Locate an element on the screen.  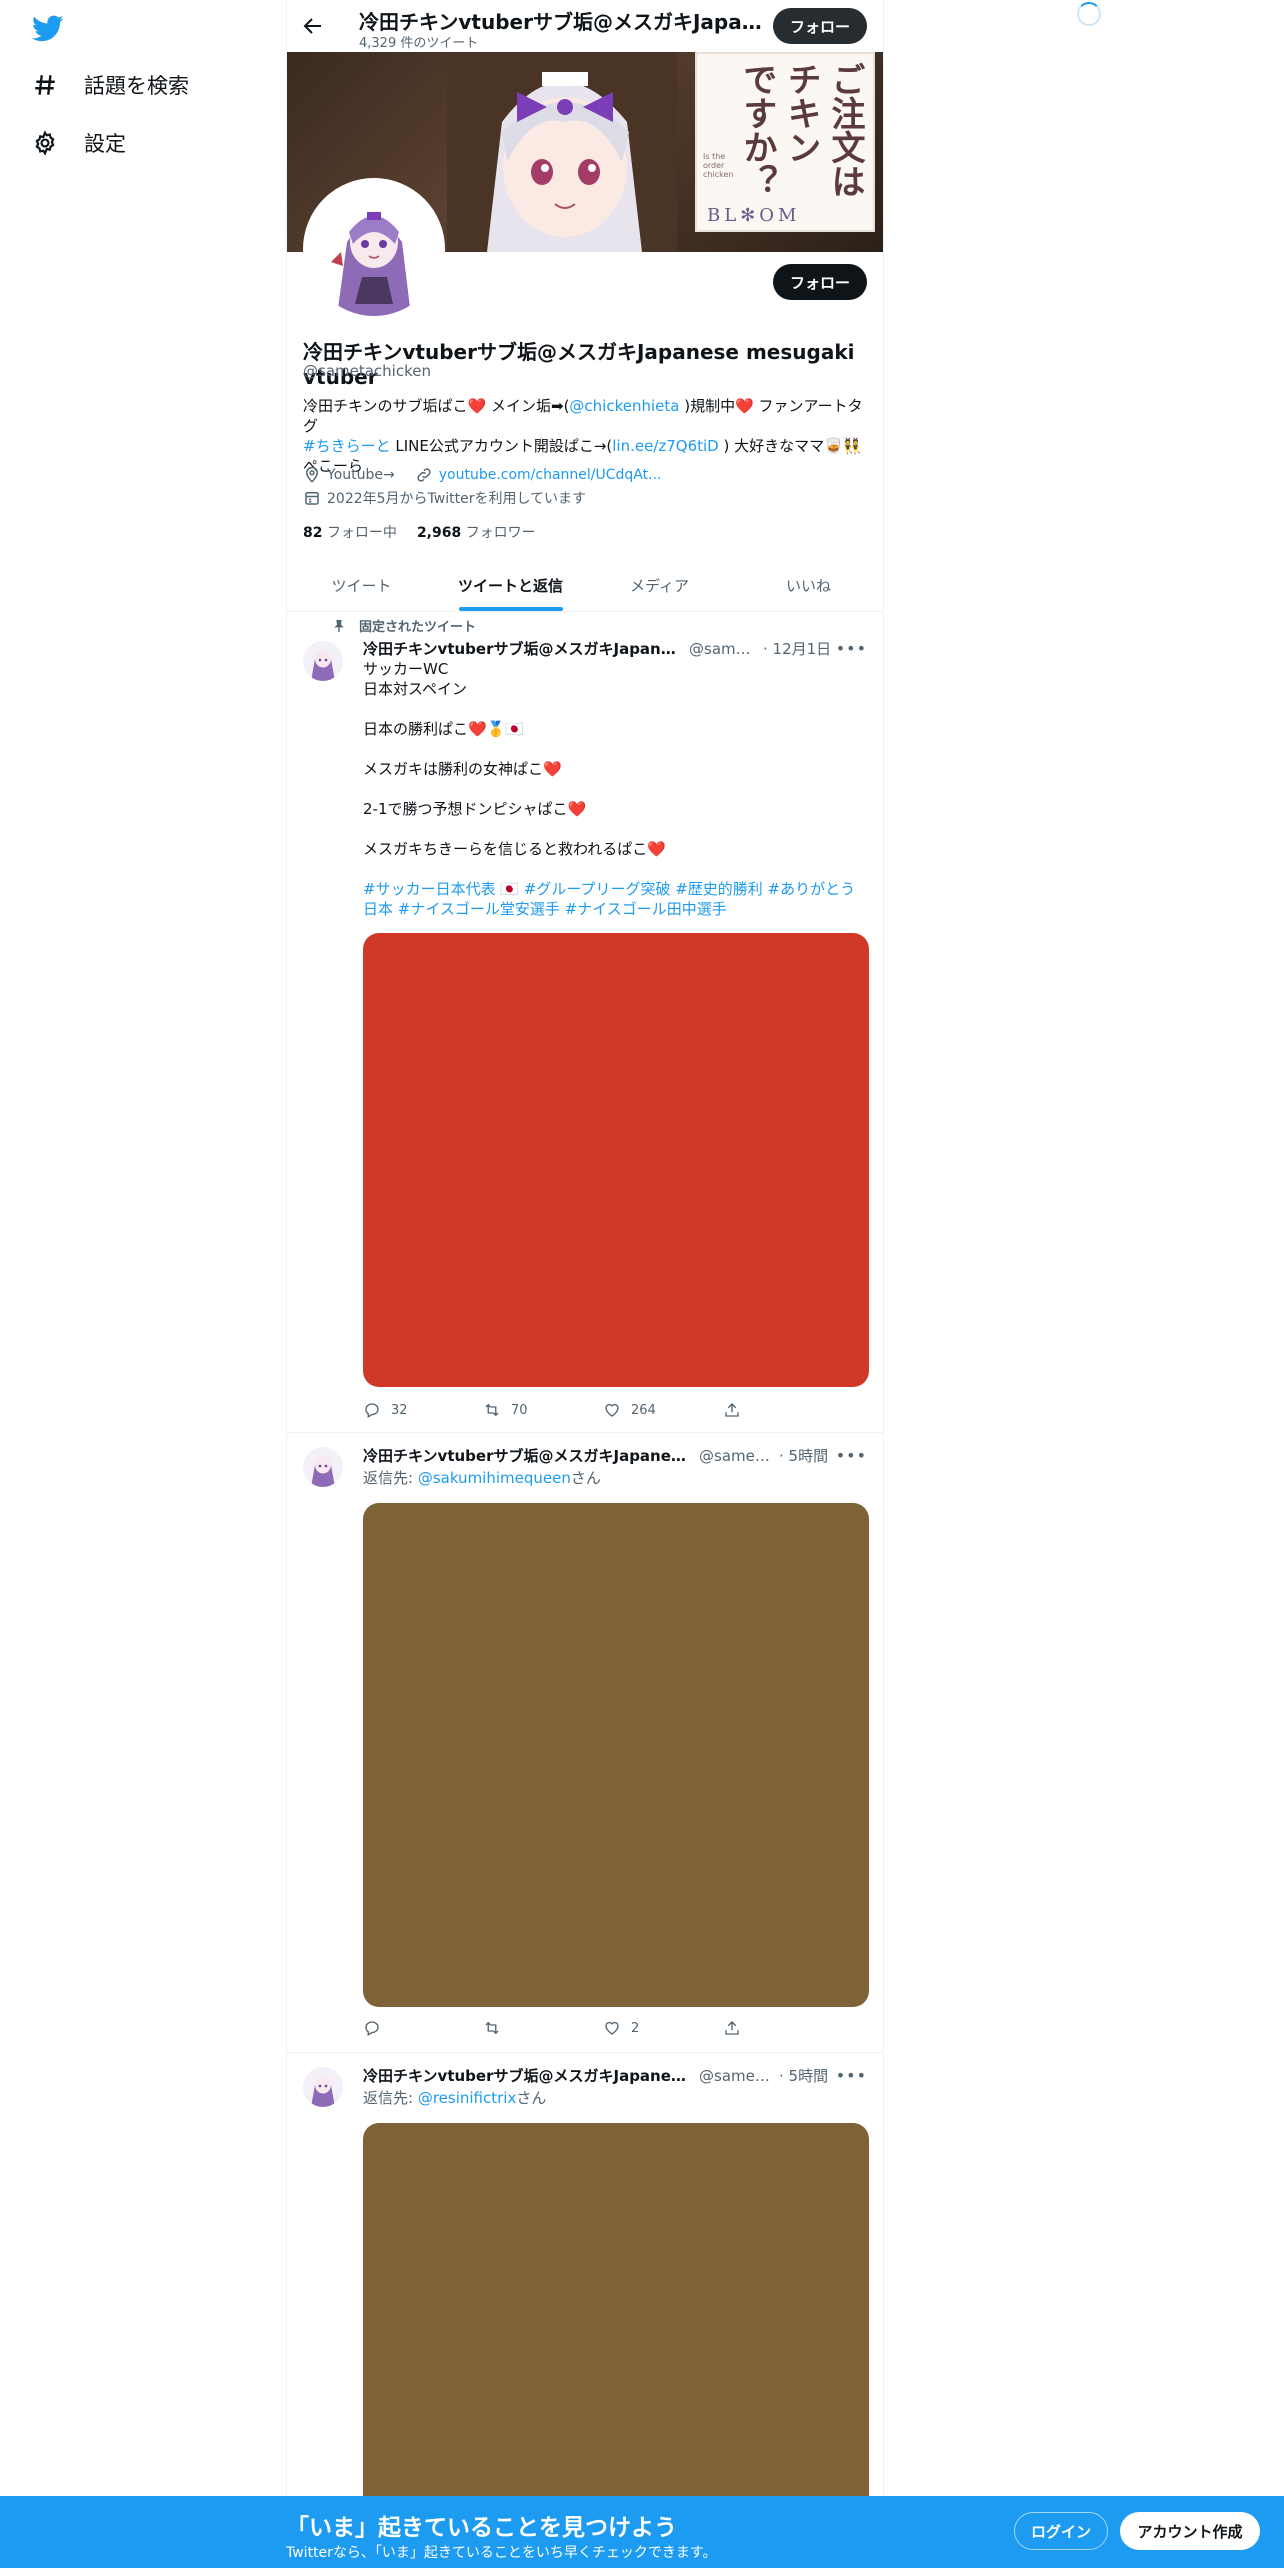
reply-to-mention: @sakumihimequeen is located at coordinates (494, 1478).